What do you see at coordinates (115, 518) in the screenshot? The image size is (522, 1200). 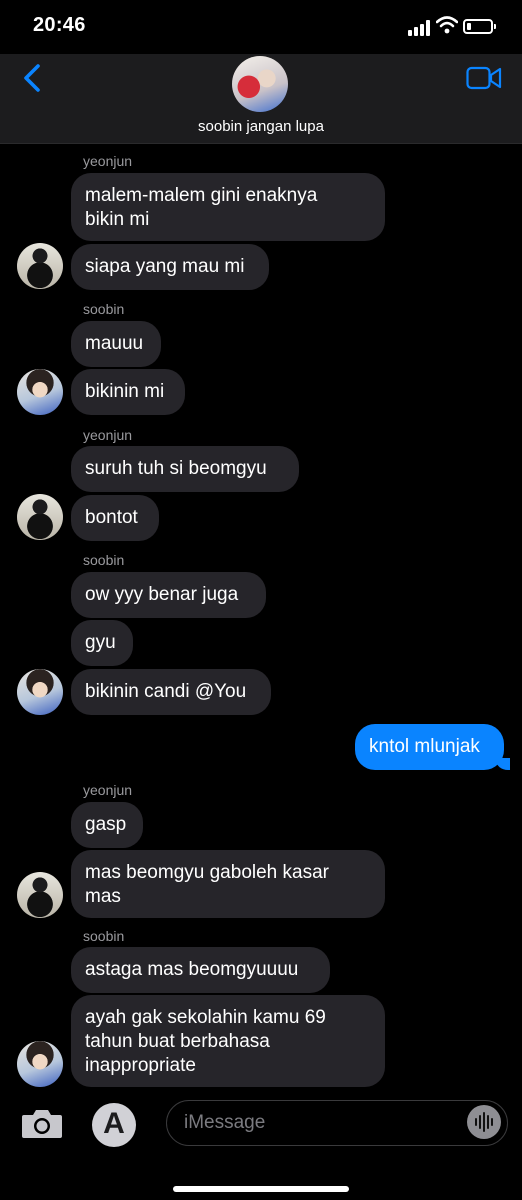 I see `incoming-message-bubble: bontot` at bounding box center [115, 518].